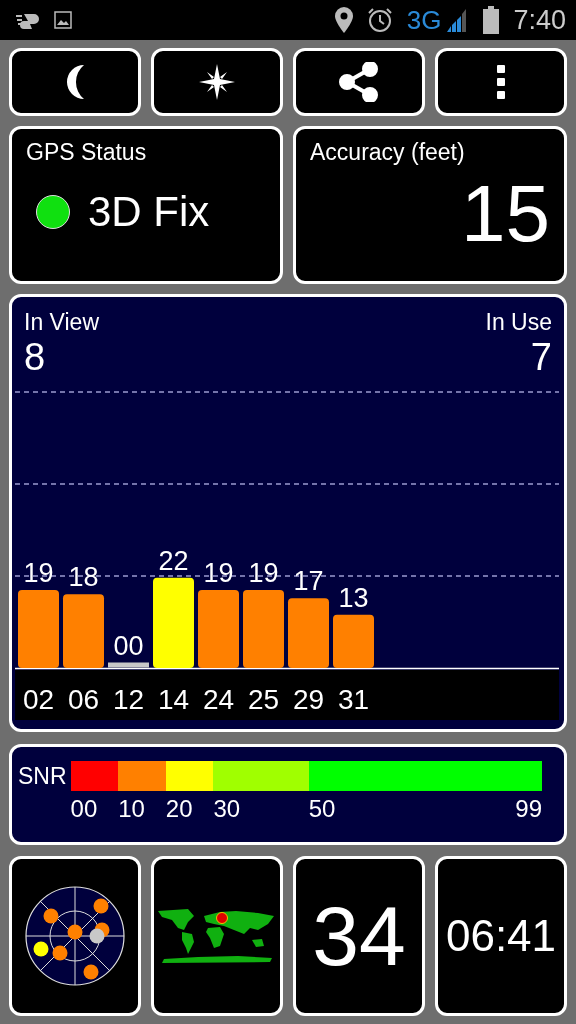 This screenshot has height=1024, width=576. Describe the element at coordinates (541, 357) in the screenshot. I see `in-use-count: 7` at that location.